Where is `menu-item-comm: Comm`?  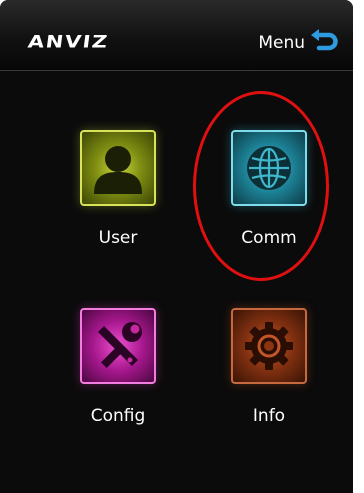 menu-item-comm: Comm is located at coordinates (269, 189).